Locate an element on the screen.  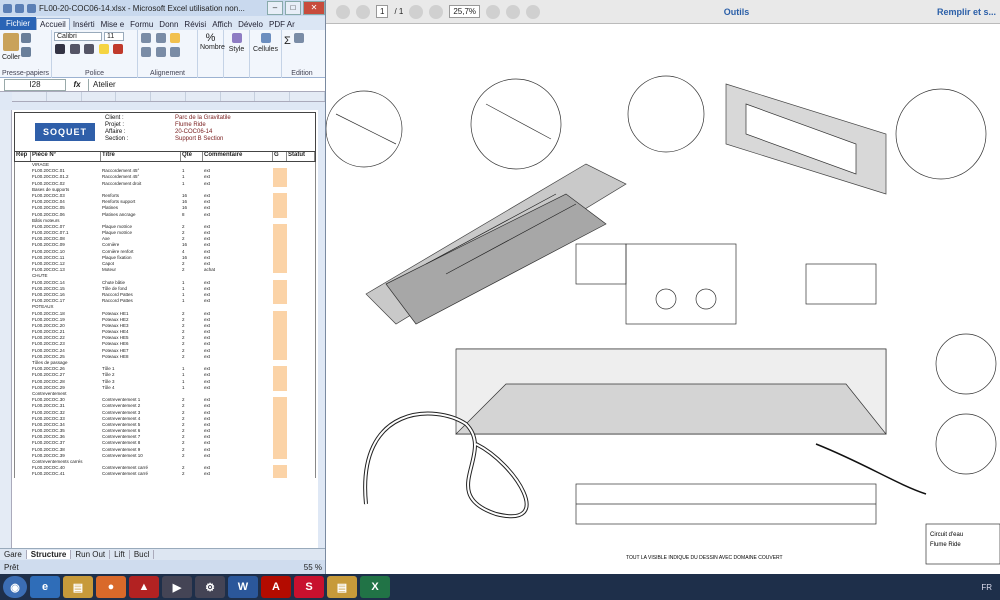
sort-icon is located at coordinates (299, 38).